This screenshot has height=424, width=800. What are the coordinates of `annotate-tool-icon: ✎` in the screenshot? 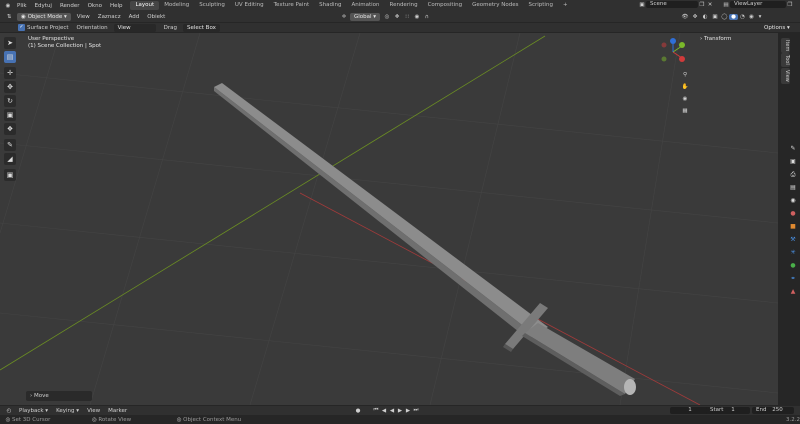 It's located at (10, 145).